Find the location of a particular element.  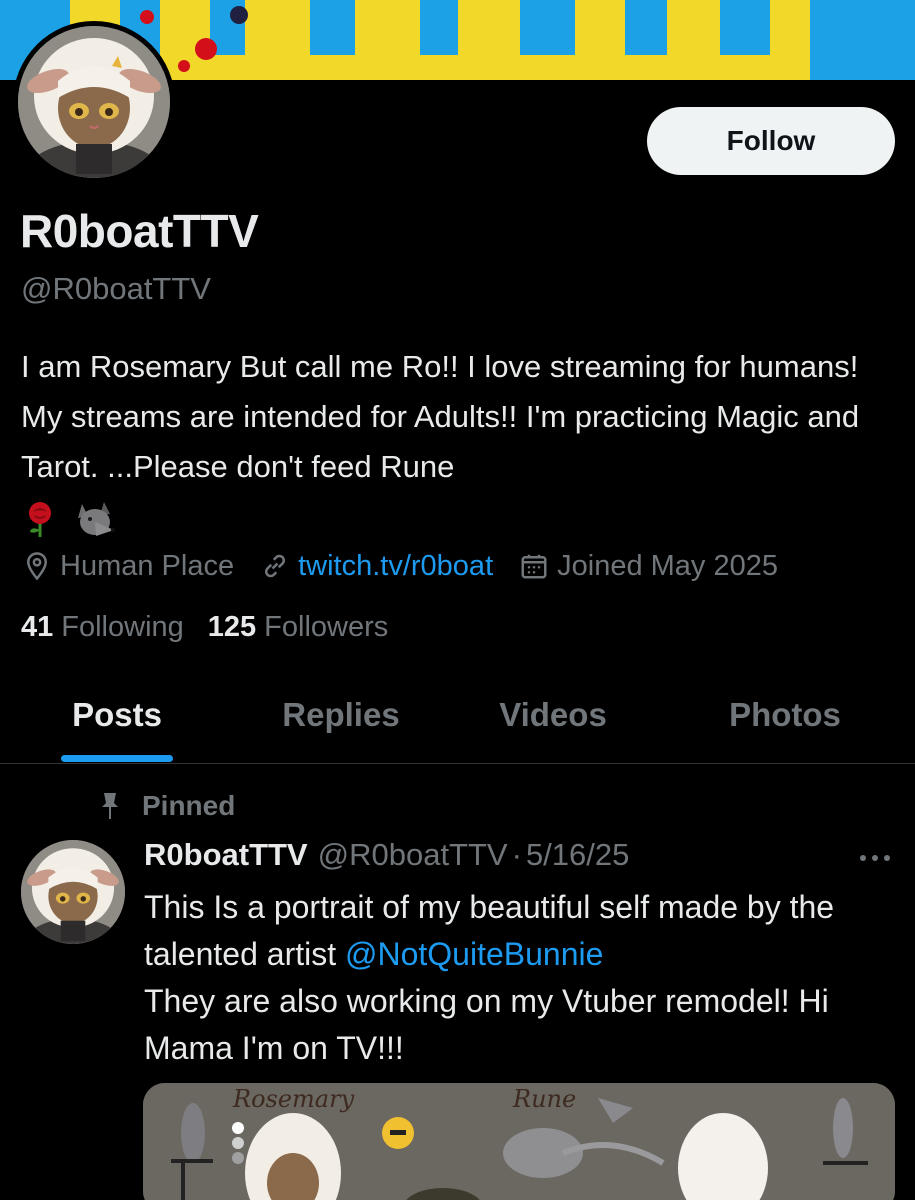

post-header: R0boatTTV @R0boatTTV · 5/16/25 is located at coordinates (386, 855).